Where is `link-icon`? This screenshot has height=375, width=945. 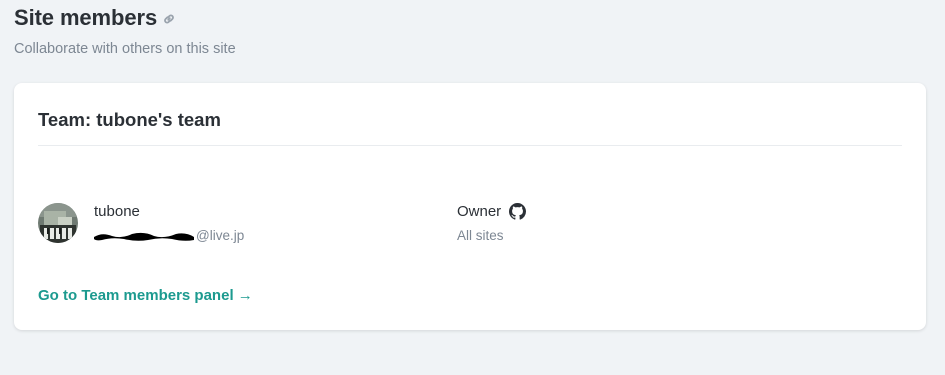 link-icon is located at coordinates (169, 19).